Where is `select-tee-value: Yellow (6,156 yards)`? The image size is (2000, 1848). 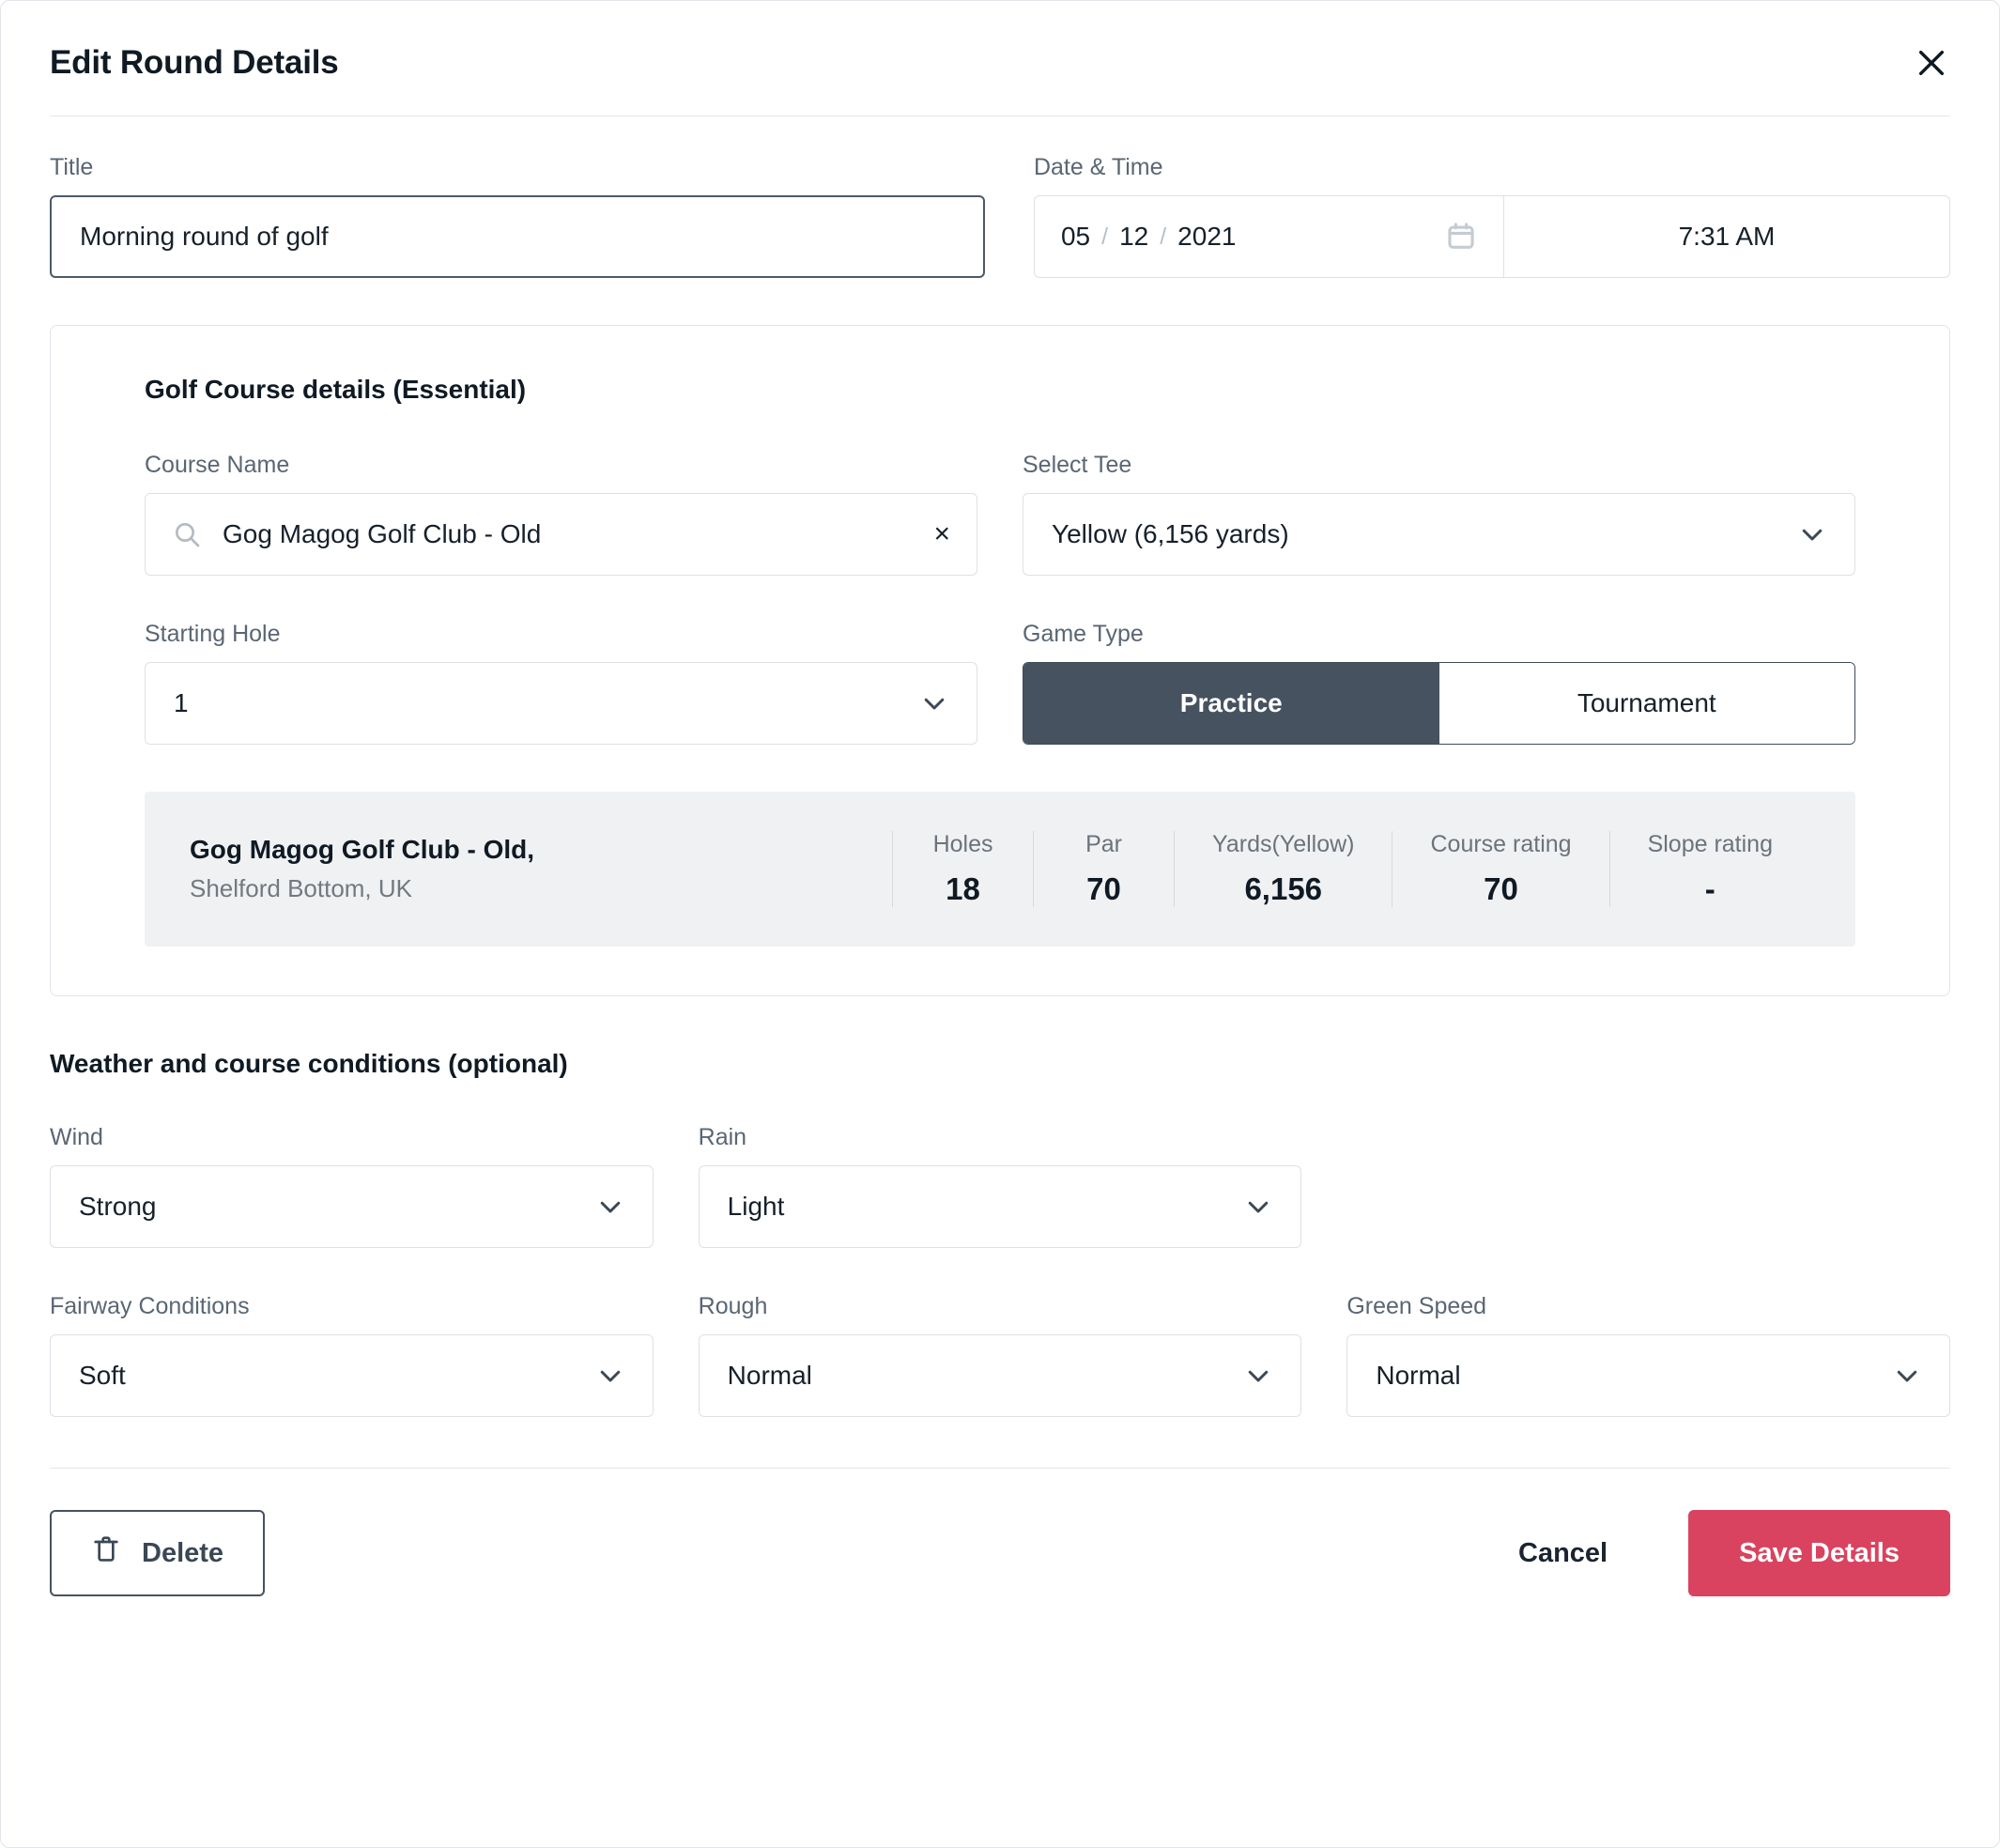 select-tee-value: Yellow (6,156 yards) is located at coordinates (1170, 533).